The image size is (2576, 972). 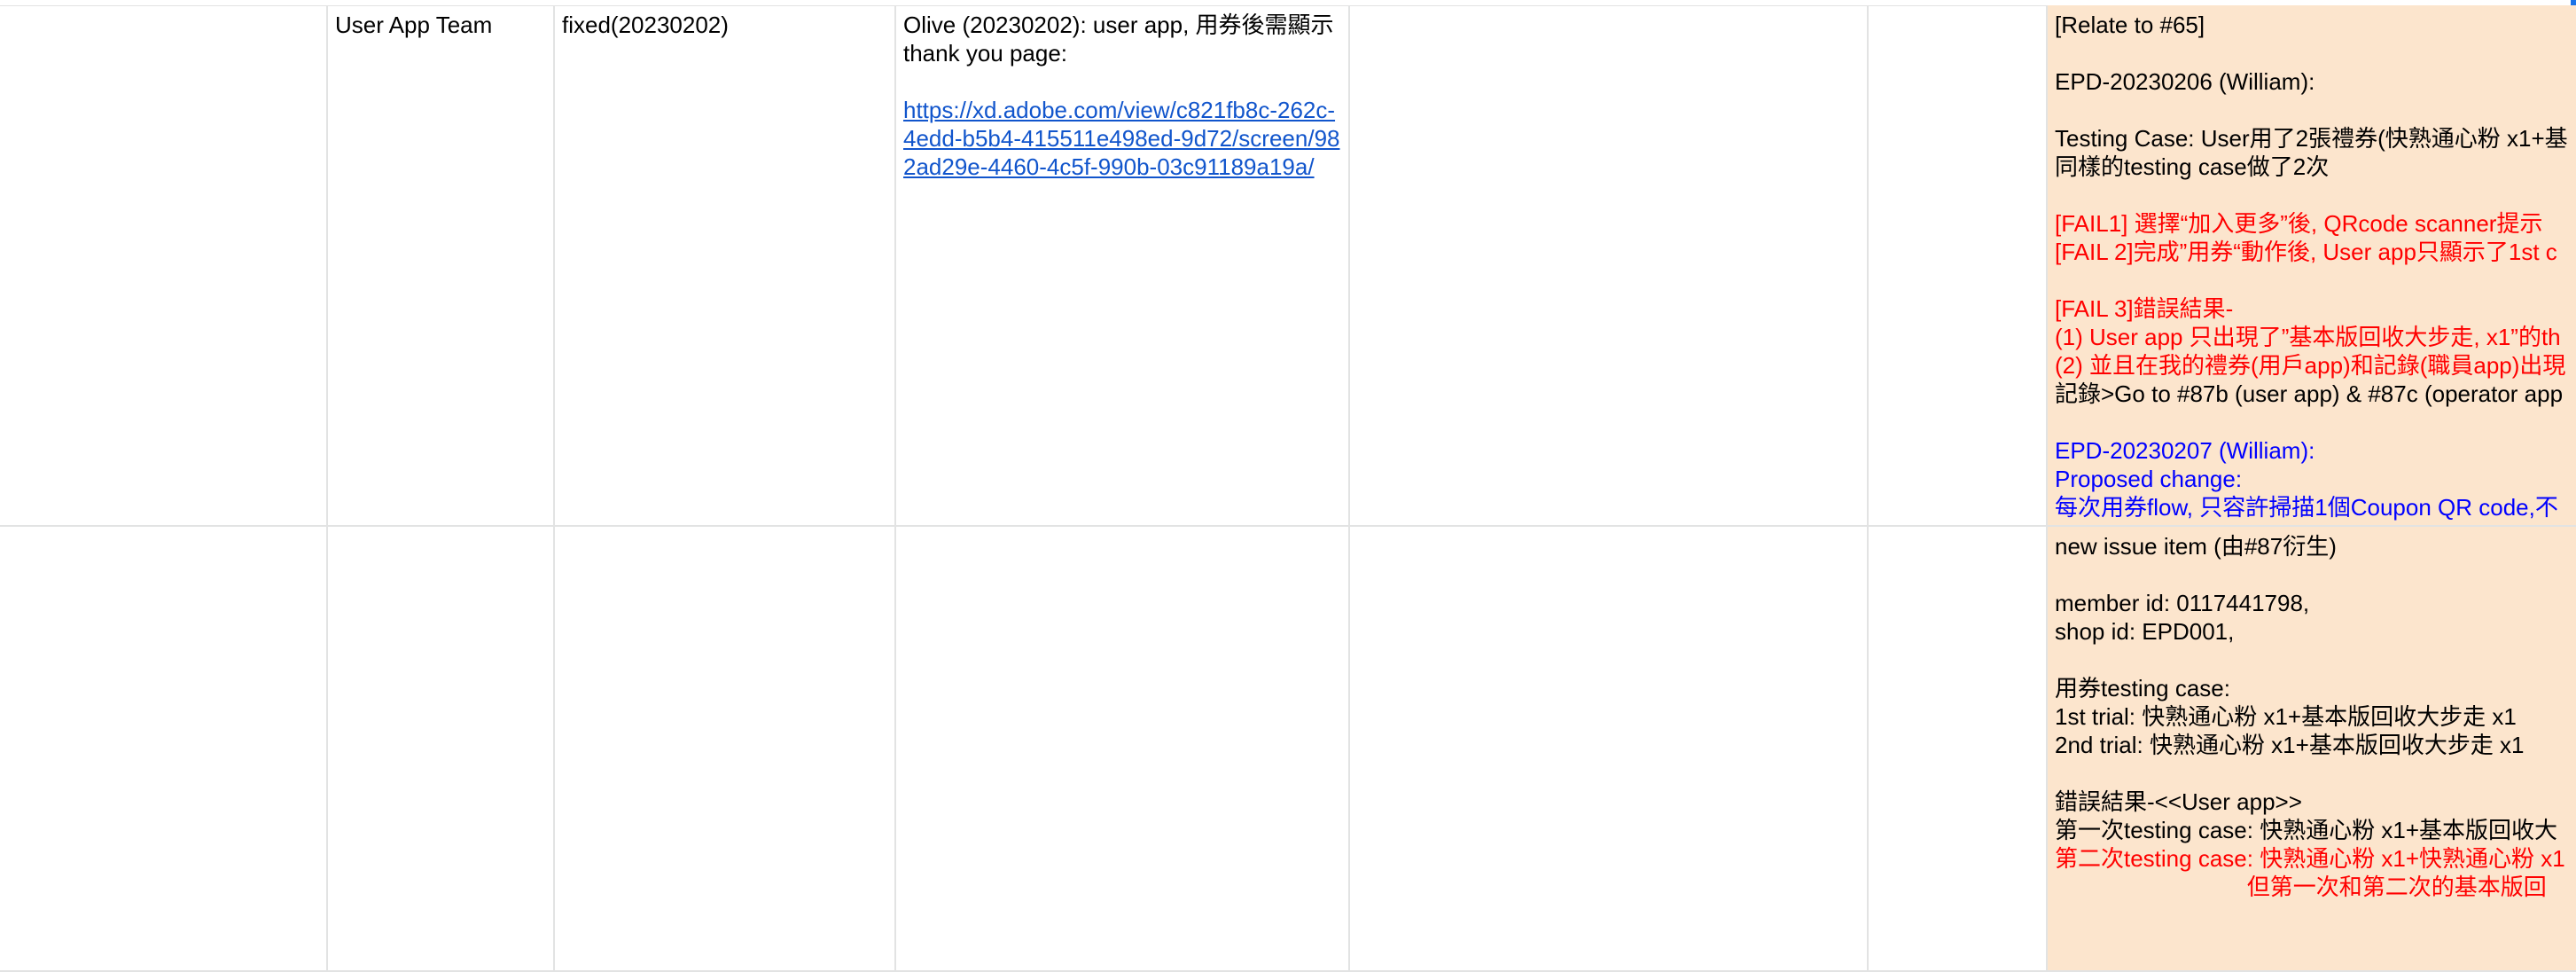 I want to click on detail-line: 第一次testing case: 快熟通心粉 x1+基本版回收大, so click(x=2306, y=830).